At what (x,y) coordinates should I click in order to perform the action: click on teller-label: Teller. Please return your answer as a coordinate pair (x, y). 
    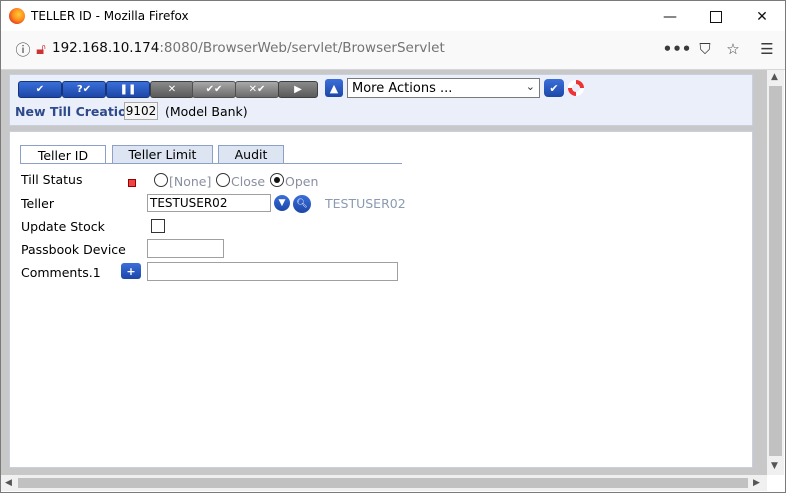
    Looking at the image, I should click on (37, 203).